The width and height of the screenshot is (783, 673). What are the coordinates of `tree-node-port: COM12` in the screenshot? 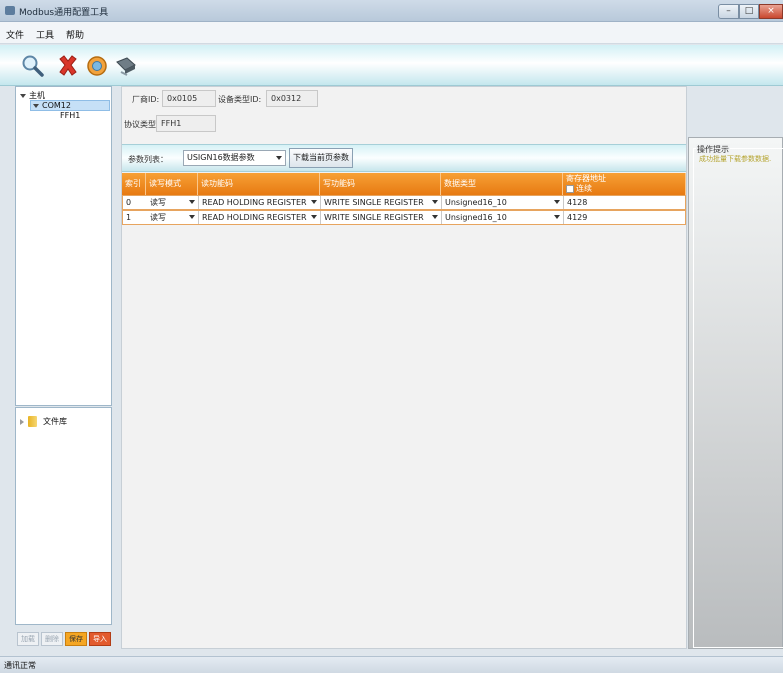 It's located at (70, 105).